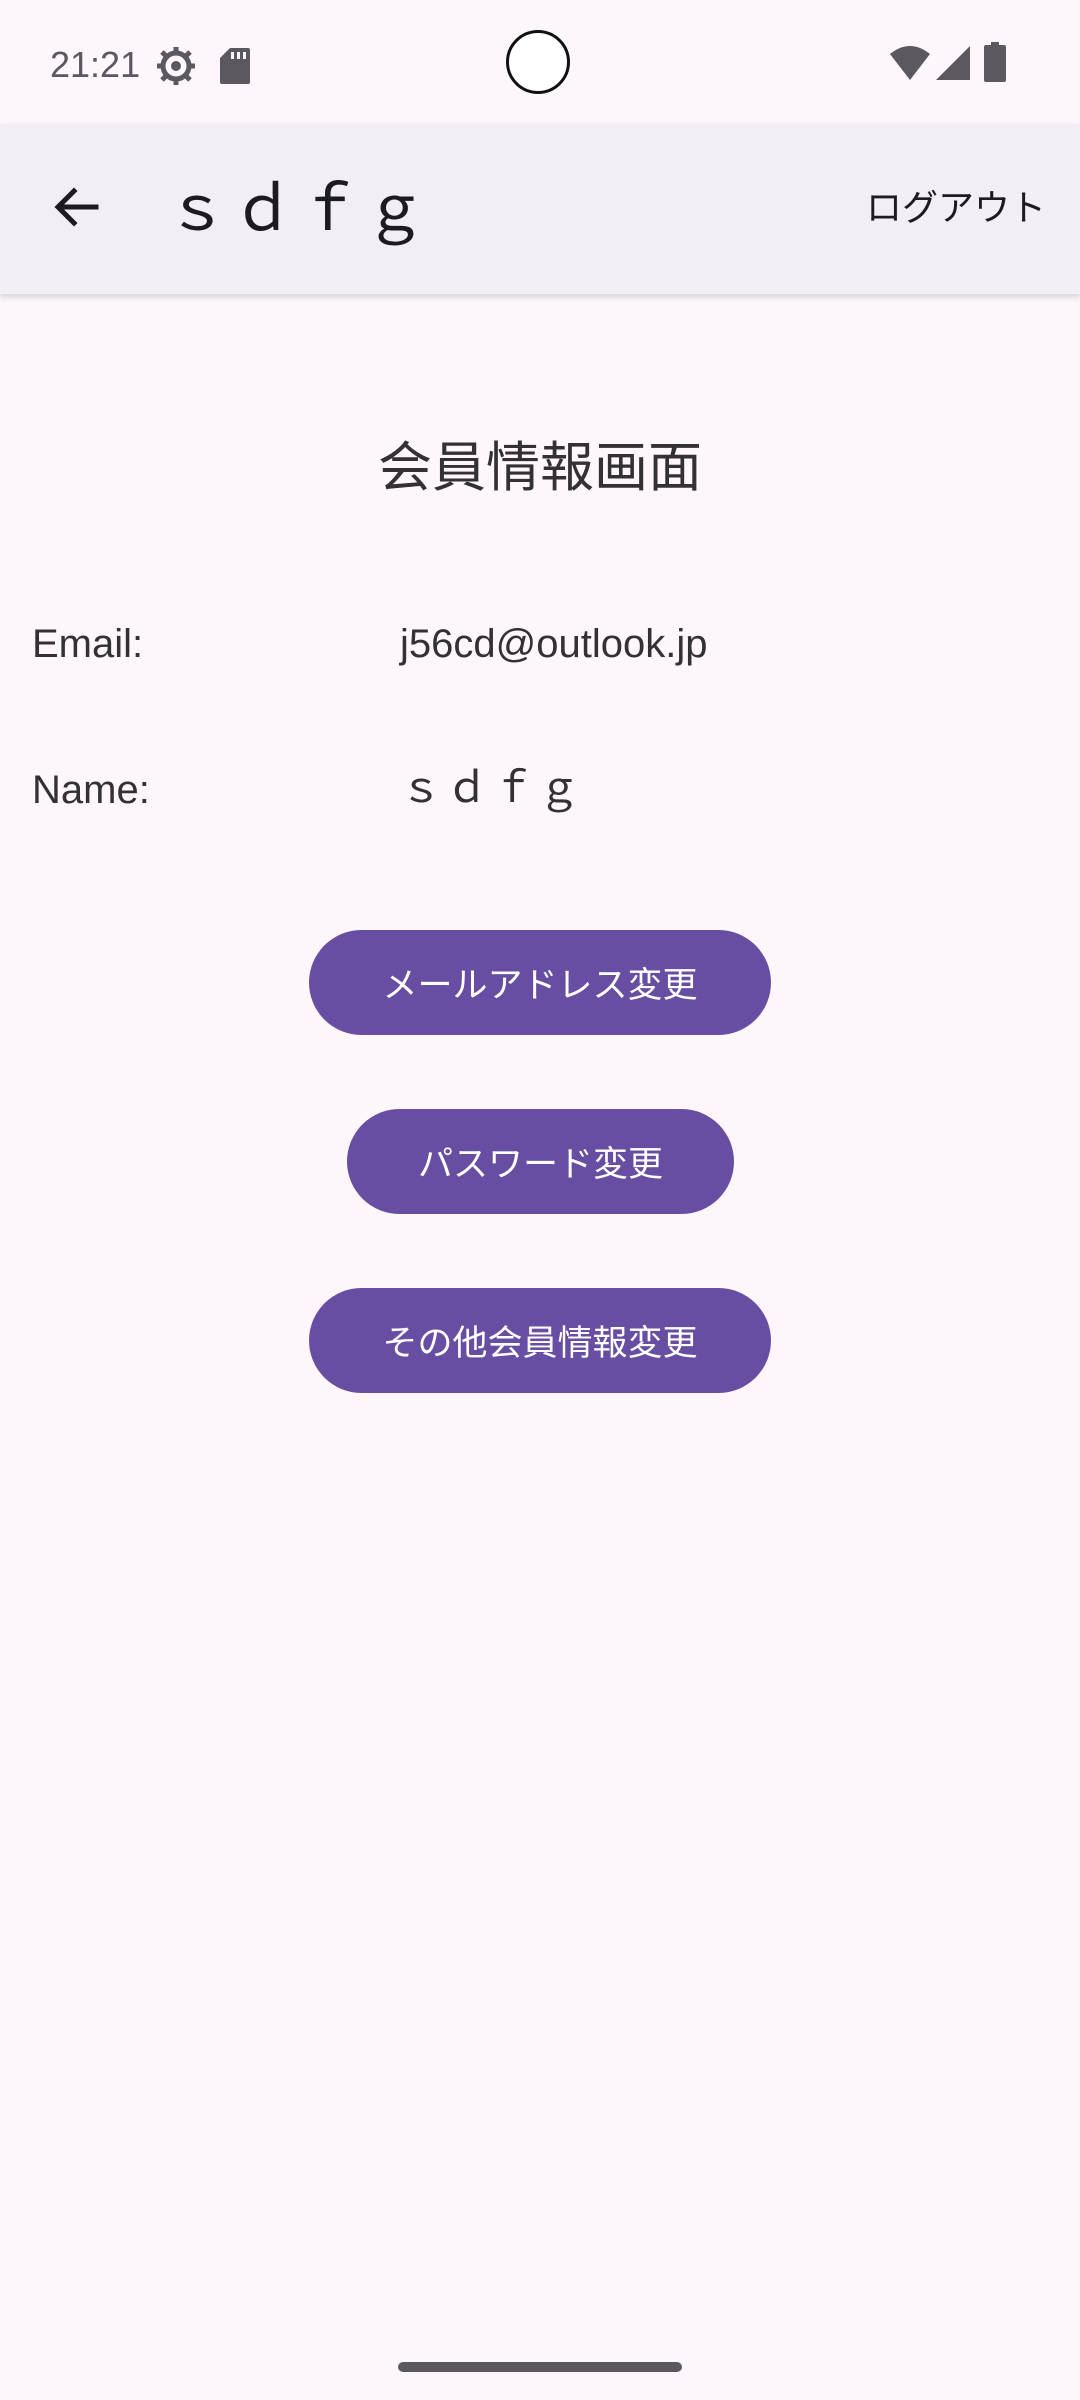 Image resolution: width=1080 pixels, height=2400 pixels. Describe the element at coordinates (88, 644) in the screenshot. I see `email-label: Email:` at that location.